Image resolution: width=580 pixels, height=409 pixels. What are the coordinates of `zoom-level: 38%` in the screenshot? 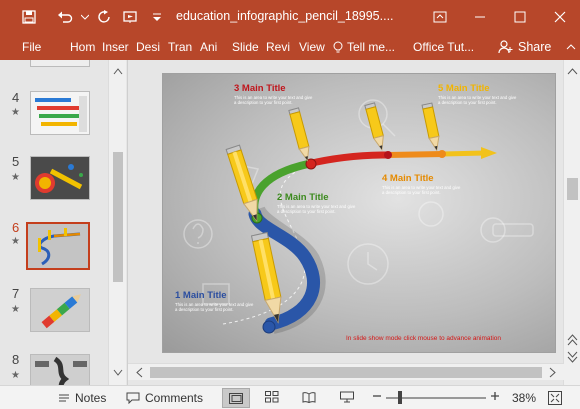 It's located at (524, 398).